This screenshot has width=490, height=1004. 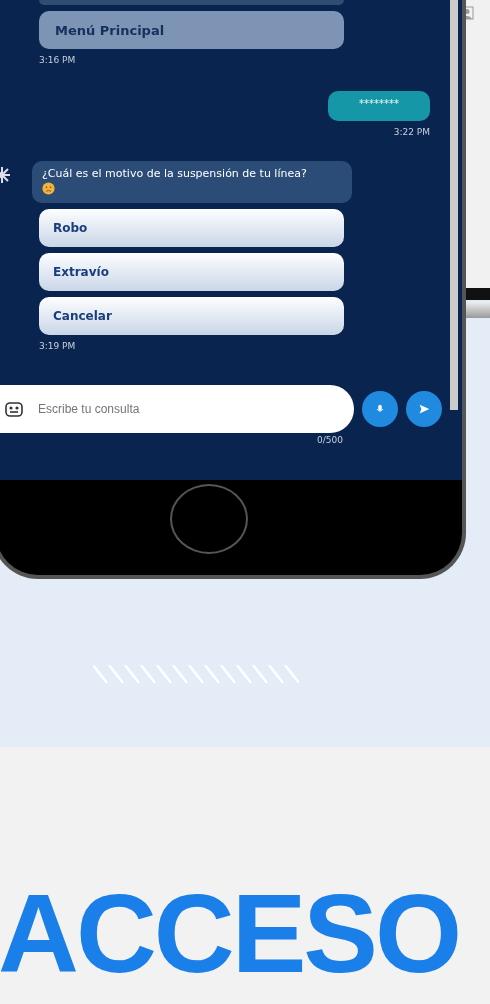 What do you see at coordinates (330, 440) in the screenshot?
I see `character-counter: 0/500` at bounding box center [330, 440].